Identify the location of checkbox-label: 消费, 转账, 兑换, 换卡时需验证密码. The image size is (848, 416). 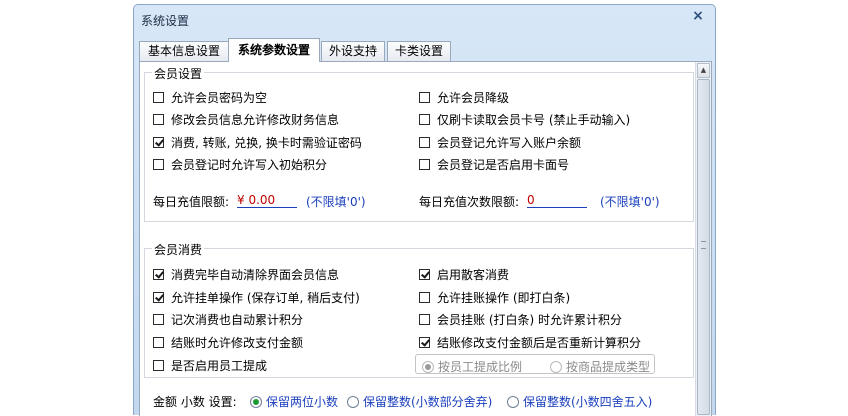
(266, 143).